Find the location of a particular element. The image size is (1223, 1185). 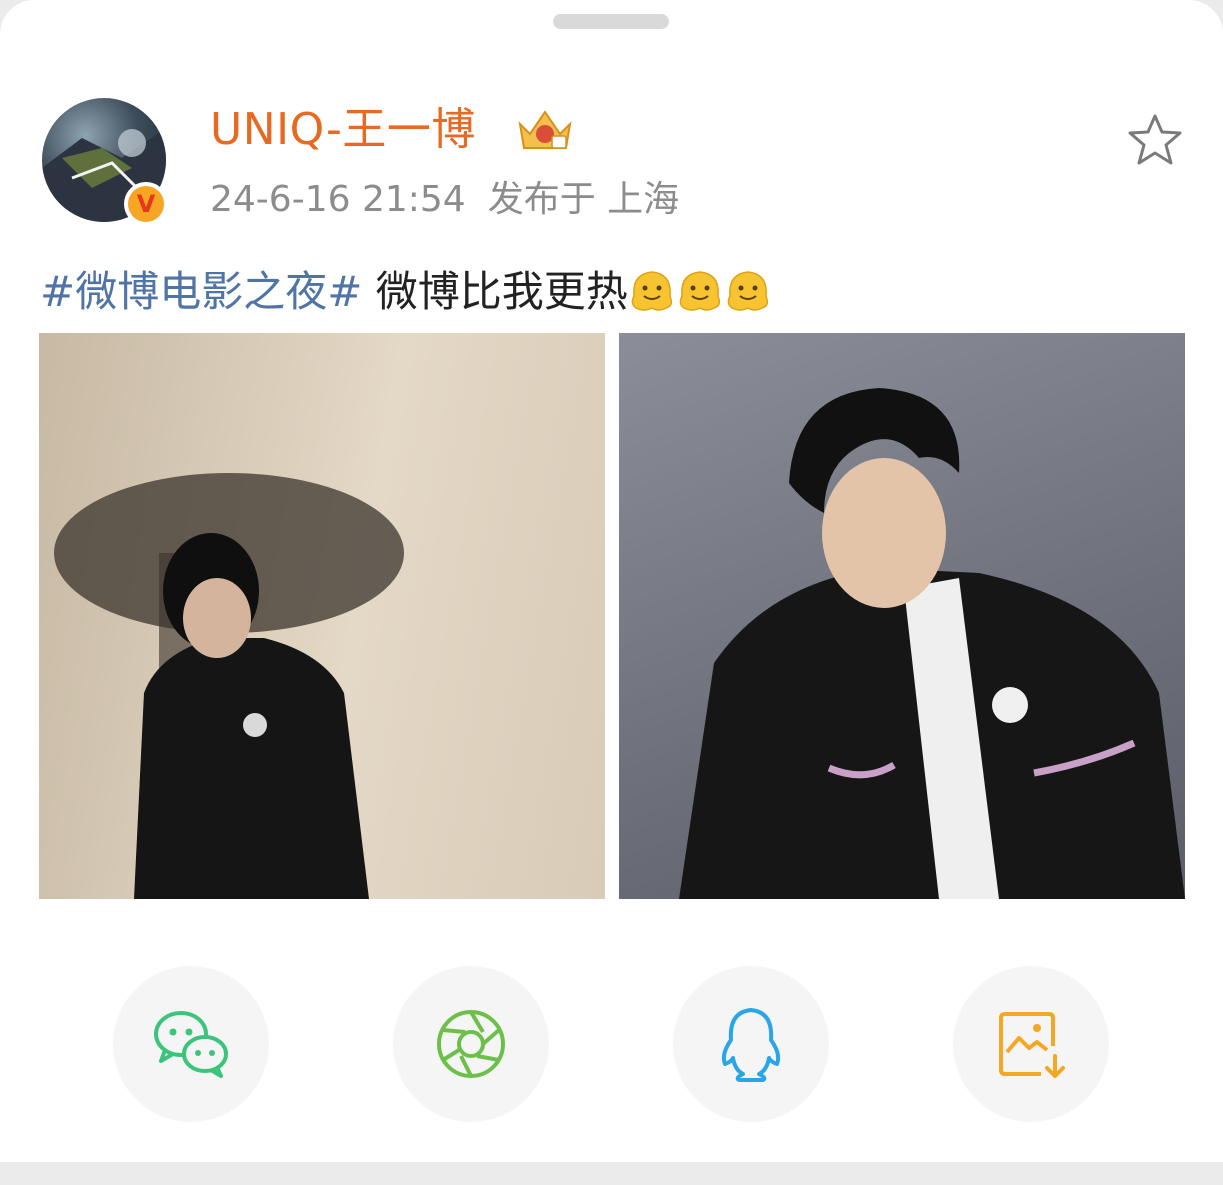

verified-badge: V is located at coordinates (146, 204).